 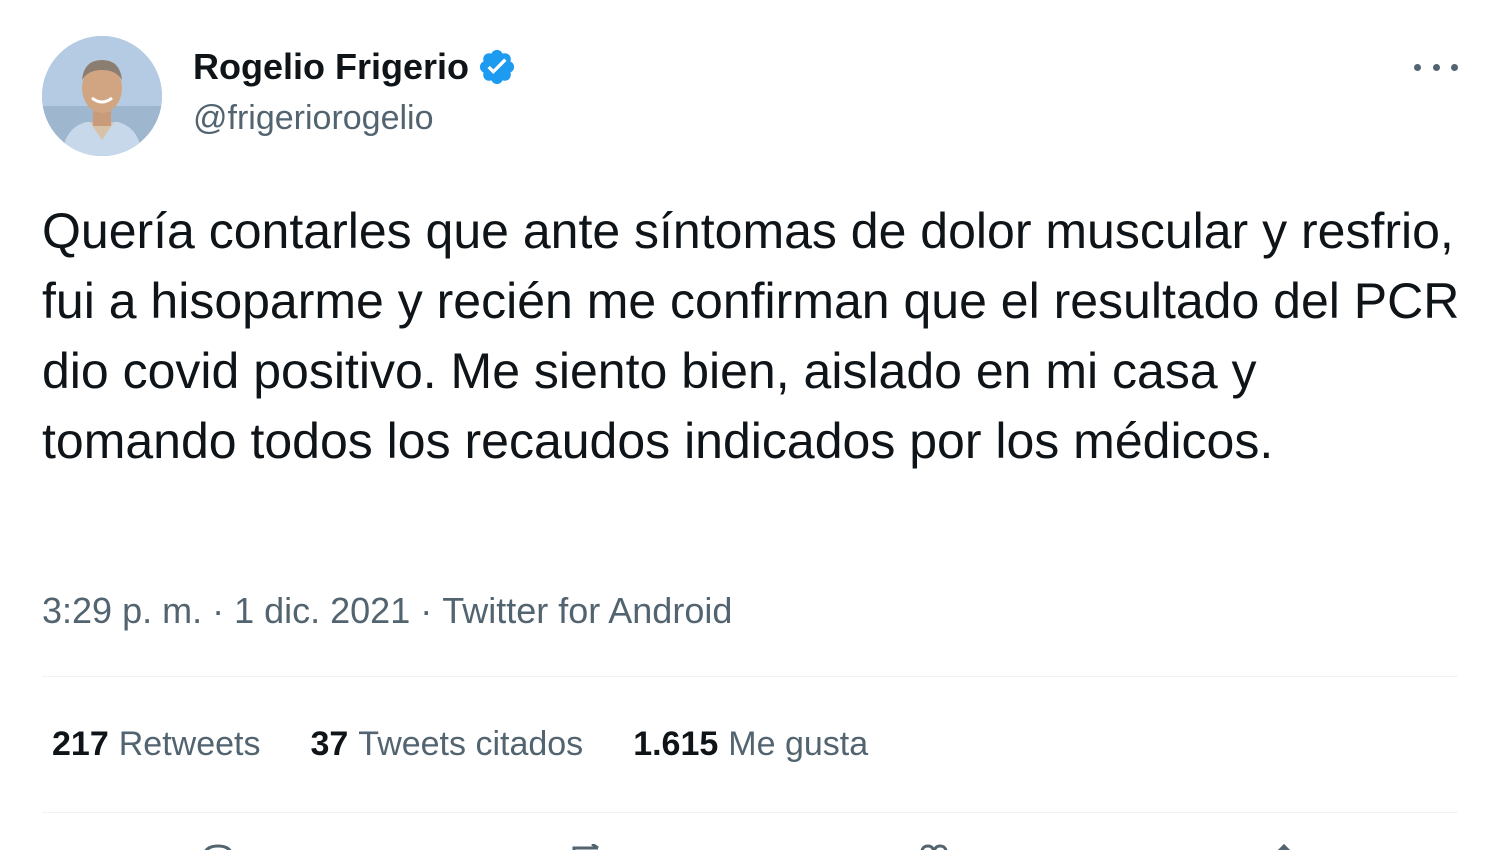 What do you see at coordinates (471, 744) in the screenshot?
I see `quotes-label: Tweets citados` at bounding box center [471, 744].